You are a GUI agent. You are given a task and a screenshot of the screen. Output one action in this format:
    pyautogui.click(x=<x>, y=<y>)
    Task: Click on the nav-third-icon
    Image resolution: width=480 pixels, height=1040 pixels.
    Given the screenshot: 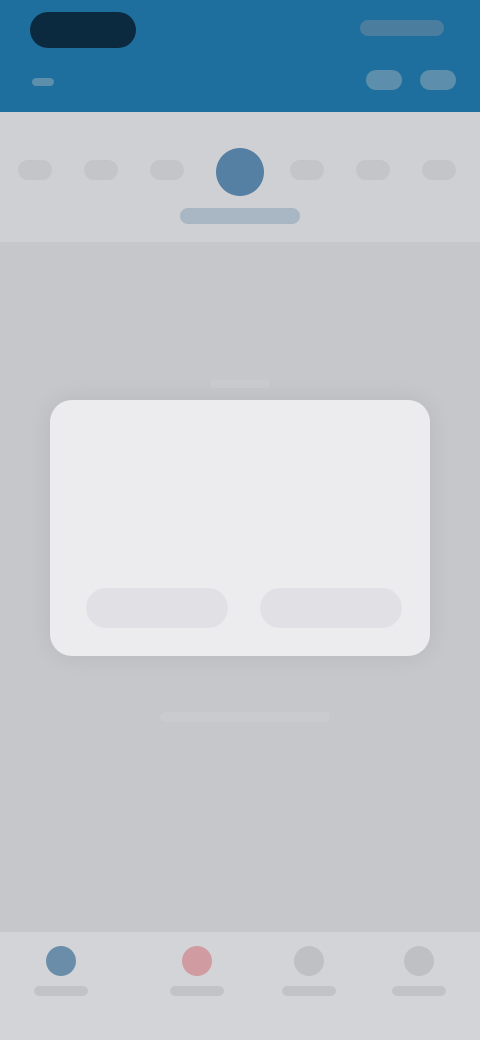 What is the action you would take?
    pyautogui.click(x=309, y=961)
    